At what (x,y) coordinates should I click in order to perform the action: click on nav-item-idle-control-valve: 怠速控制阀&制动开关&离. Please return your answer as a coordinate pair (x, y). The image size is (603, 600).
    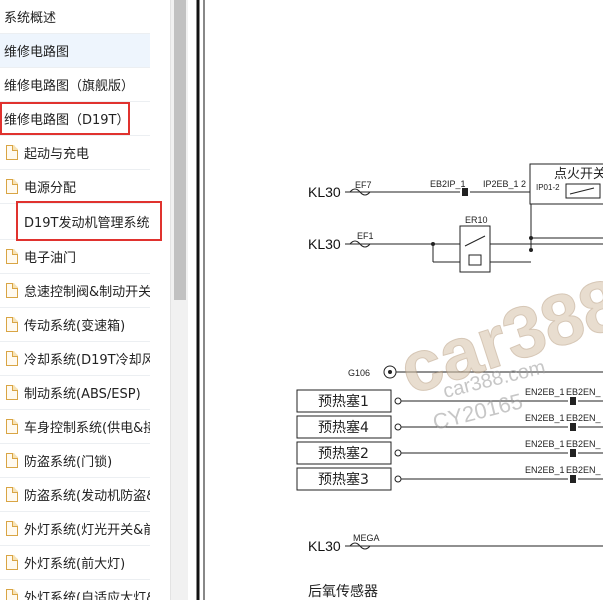
    Looking at the image, I should click on (75, 291).